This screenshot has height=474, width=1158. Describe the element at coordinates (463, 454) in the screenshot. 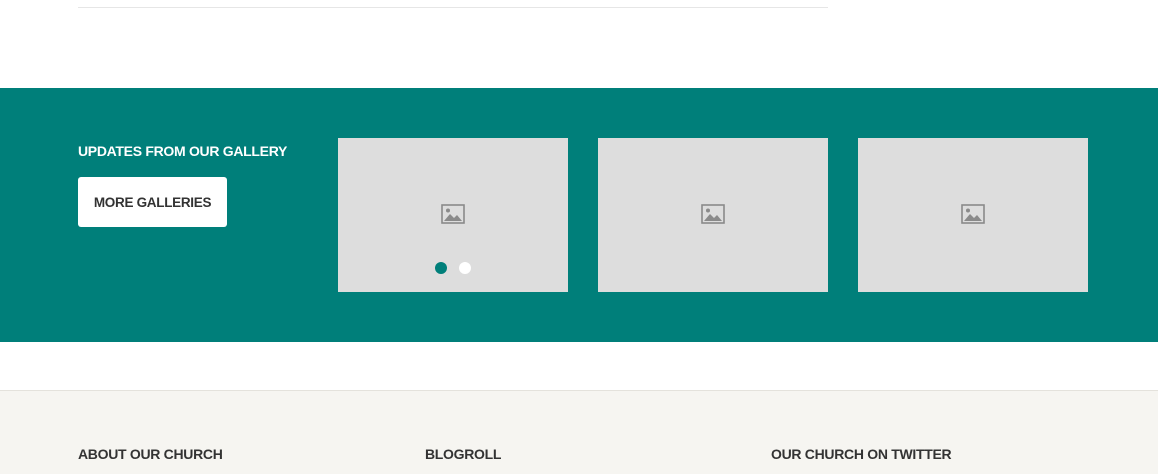

I see `footer-heading-blogroll: BLOGROLL` at that location.